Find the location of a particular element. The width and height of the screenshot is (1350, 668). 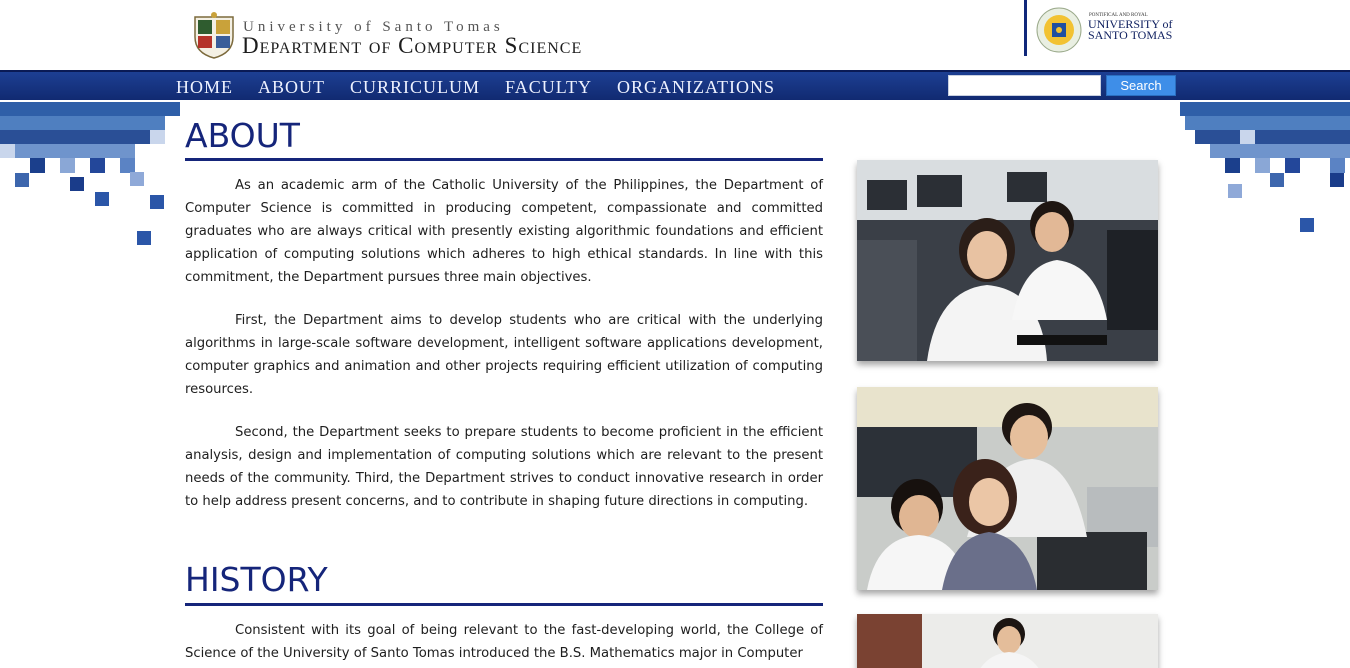

right-pixel-mosaic is located at coordinates (1265, 170).